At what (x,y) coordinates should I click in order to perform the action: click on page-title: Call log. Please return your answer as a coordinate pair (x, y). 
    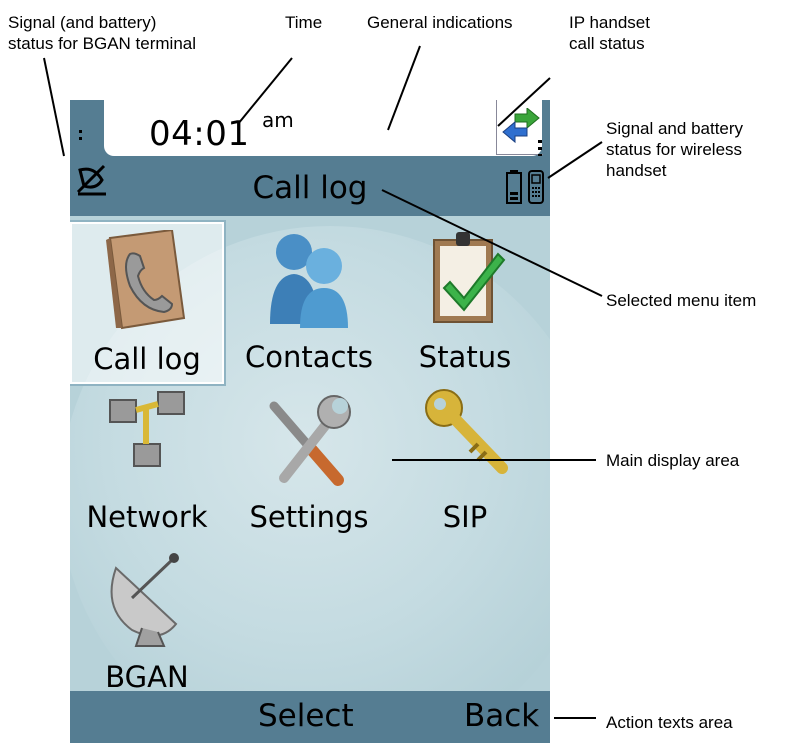
    Looking at the image, I should click on (310, 188).